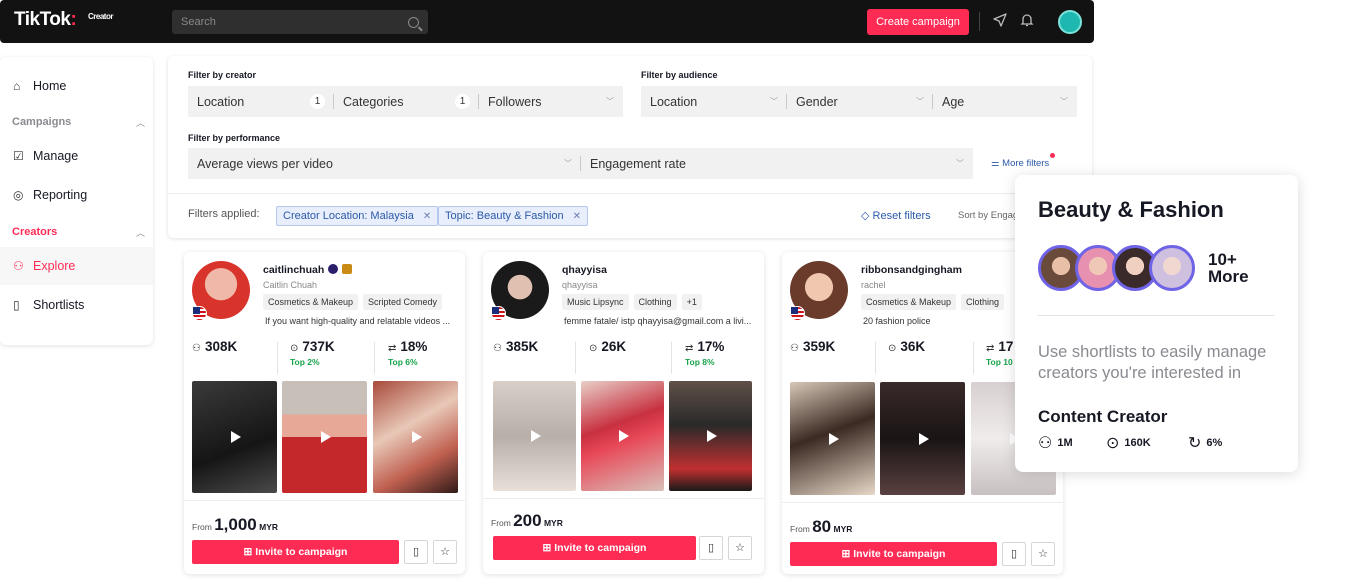 This screenshot has height=586, width=1355. Describe the element at coordinates (679, 75) in the screenshot. I see `filter-by-audience-label: Filter by audience` at that location.